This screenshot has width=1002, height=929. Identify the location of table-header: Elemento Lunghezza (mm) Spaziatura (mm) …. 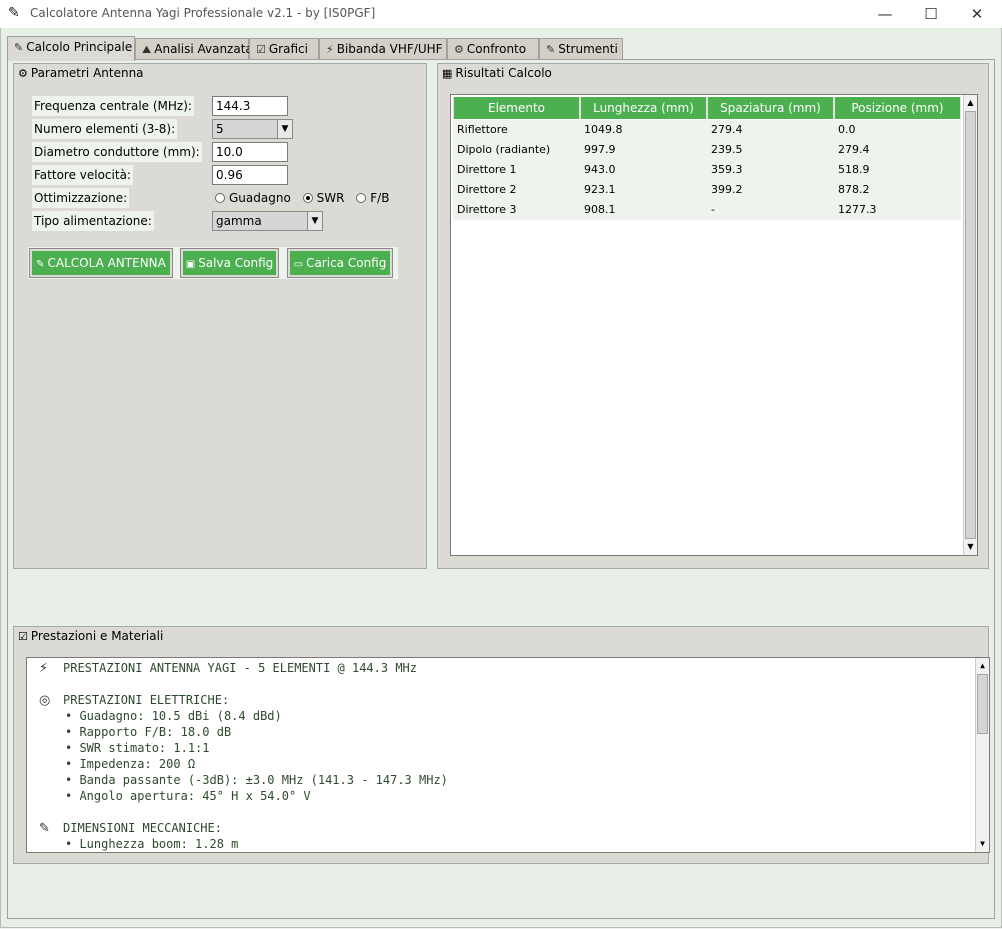
(707, 108).